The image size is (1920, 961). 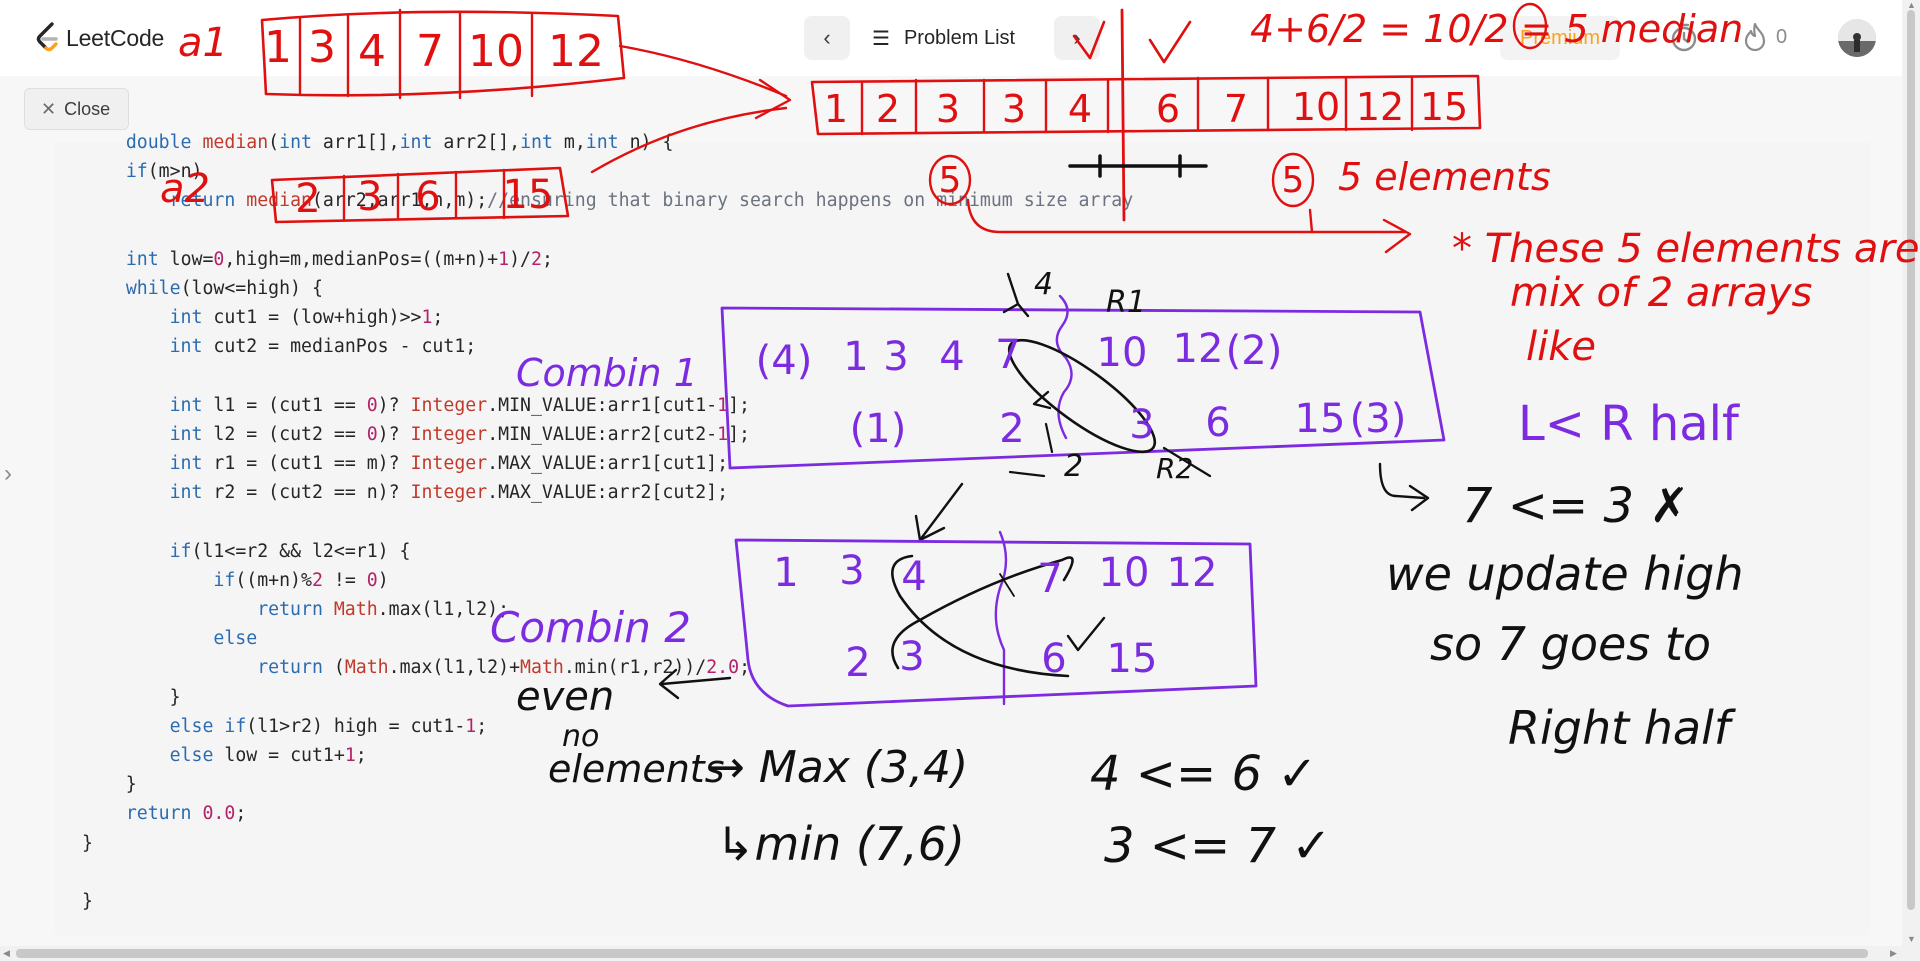 I want to click on code-line: int cut1 = (low+high)>>1;, so click(x=607, y=317).